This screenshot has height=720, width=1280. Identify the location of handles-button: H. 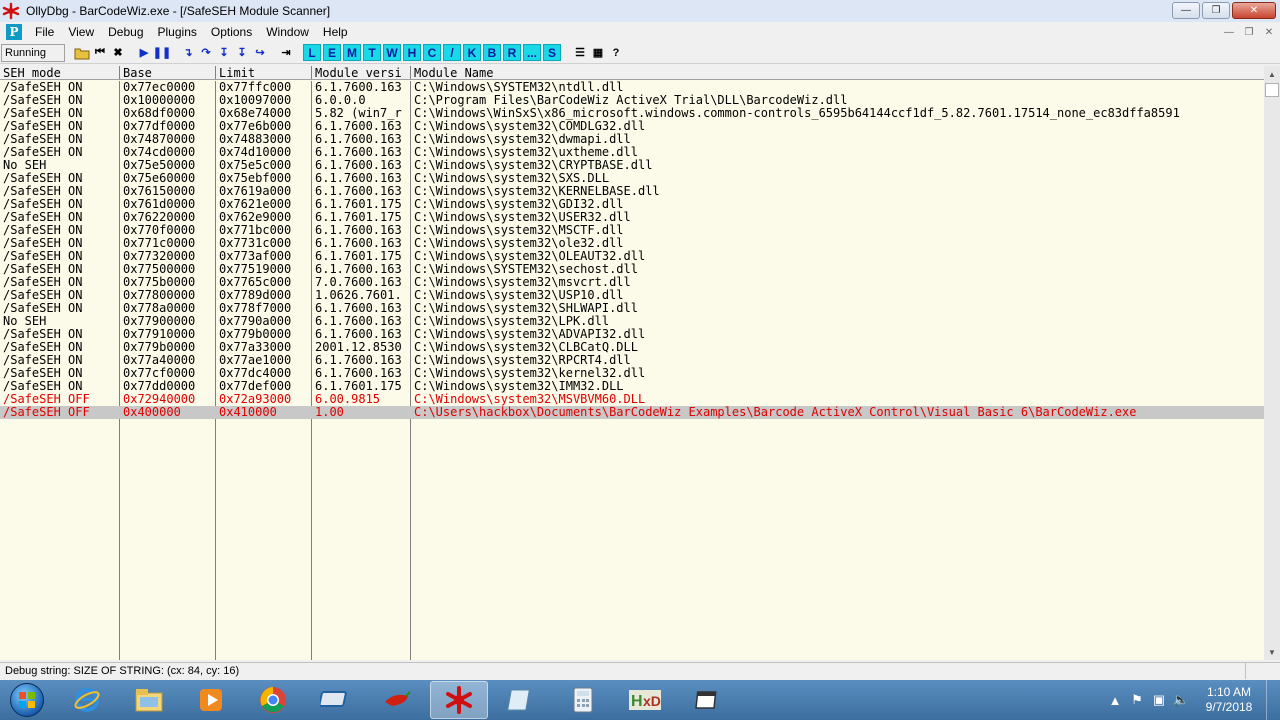
(412, 52).